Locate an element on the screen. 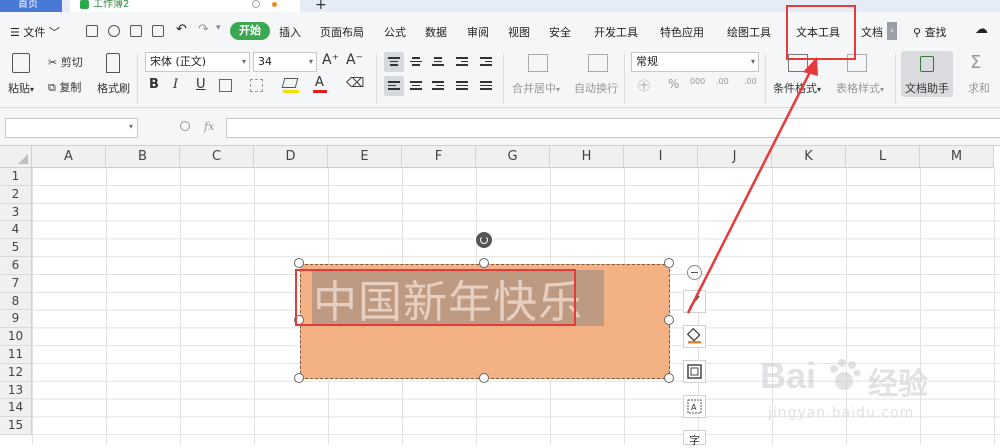  baidu-watermark: Bai 经验 jingyan.baidu.com is located at coordinates (875, 395).